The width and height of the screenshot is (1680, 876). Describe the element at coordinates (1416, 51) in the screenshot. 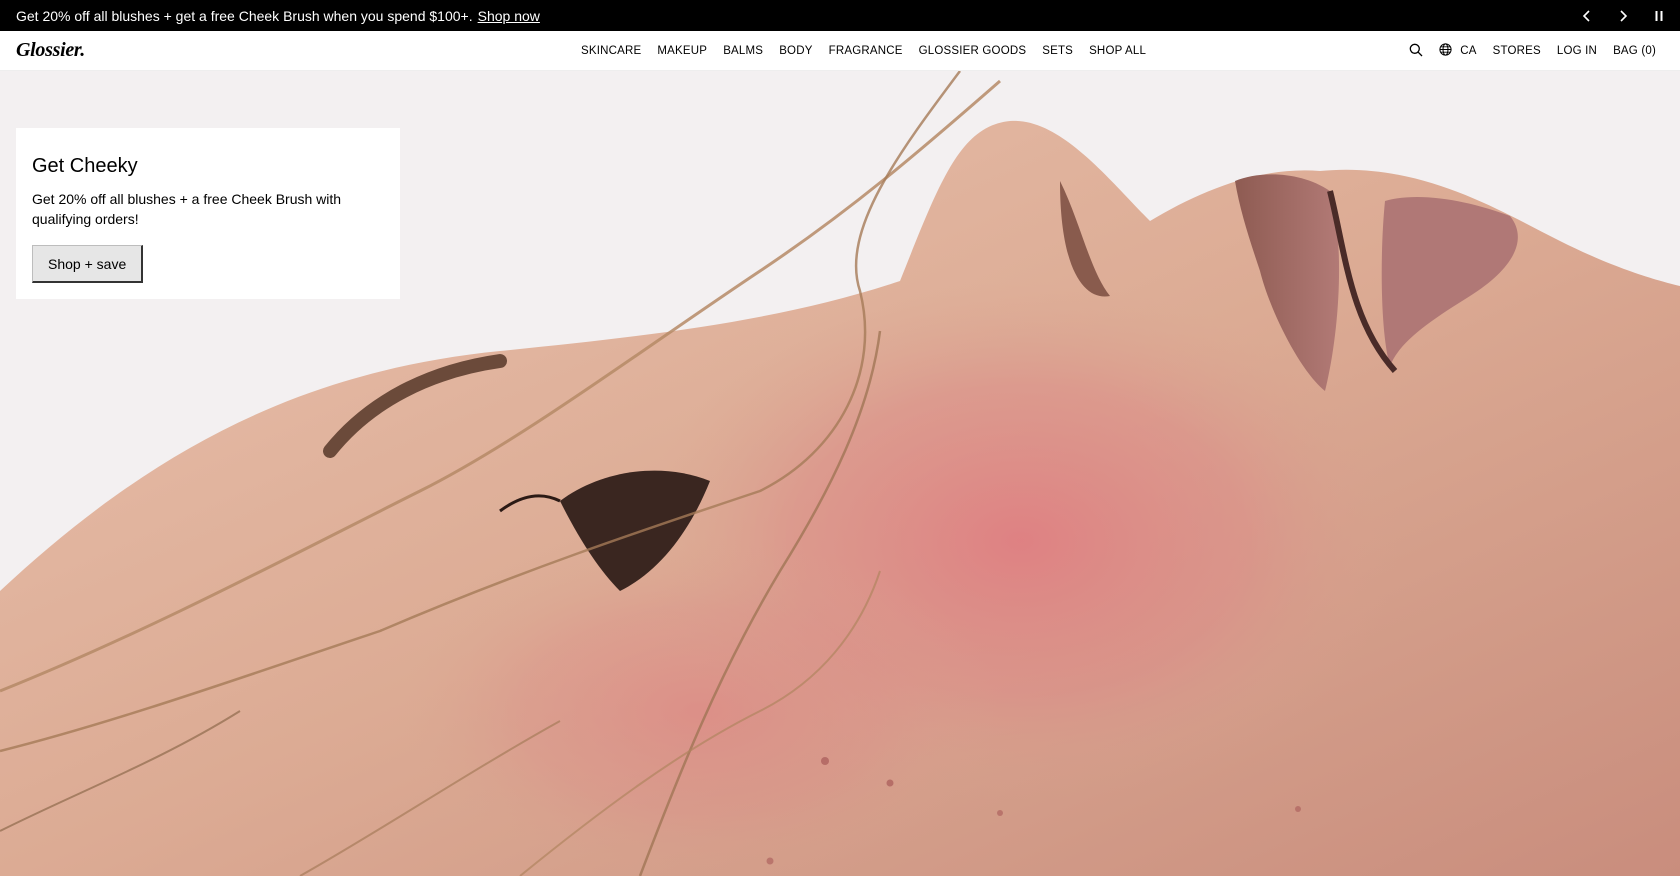

I see `search-icon` at that location.